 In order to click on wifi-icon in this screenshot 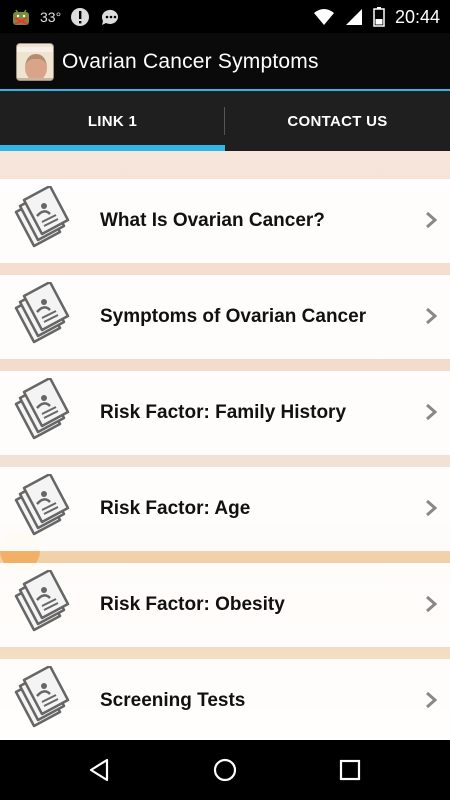, I will do `click(323, 17)`.